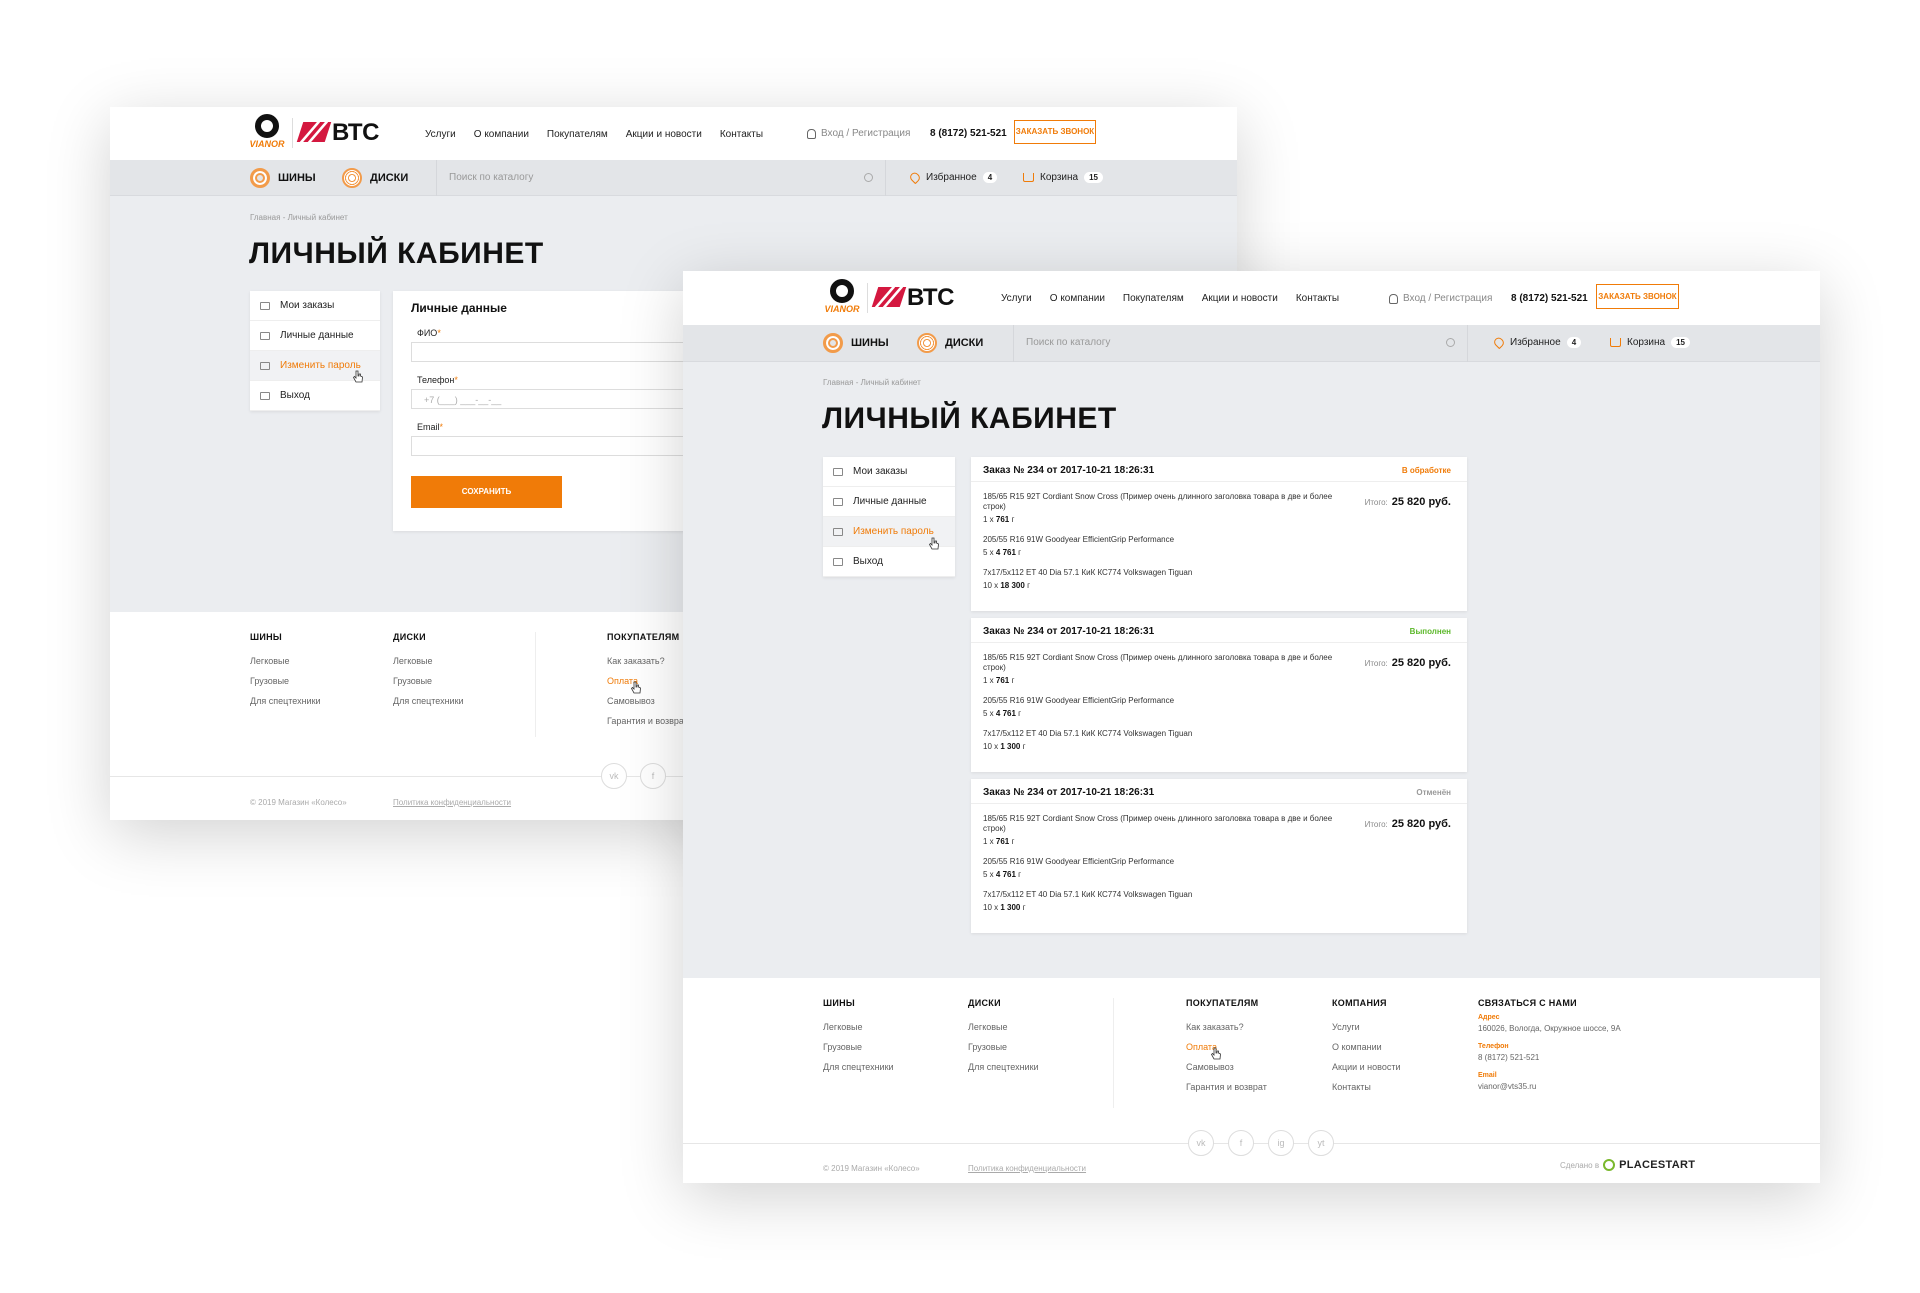 Image resolution: width=1920 pixels, height=1293 pixels. What do you see at coordinates (1549, 1086) in the screenshot?
I see `footer-email: vianor@vts35.ru` at bounding box center [1549, 1086].